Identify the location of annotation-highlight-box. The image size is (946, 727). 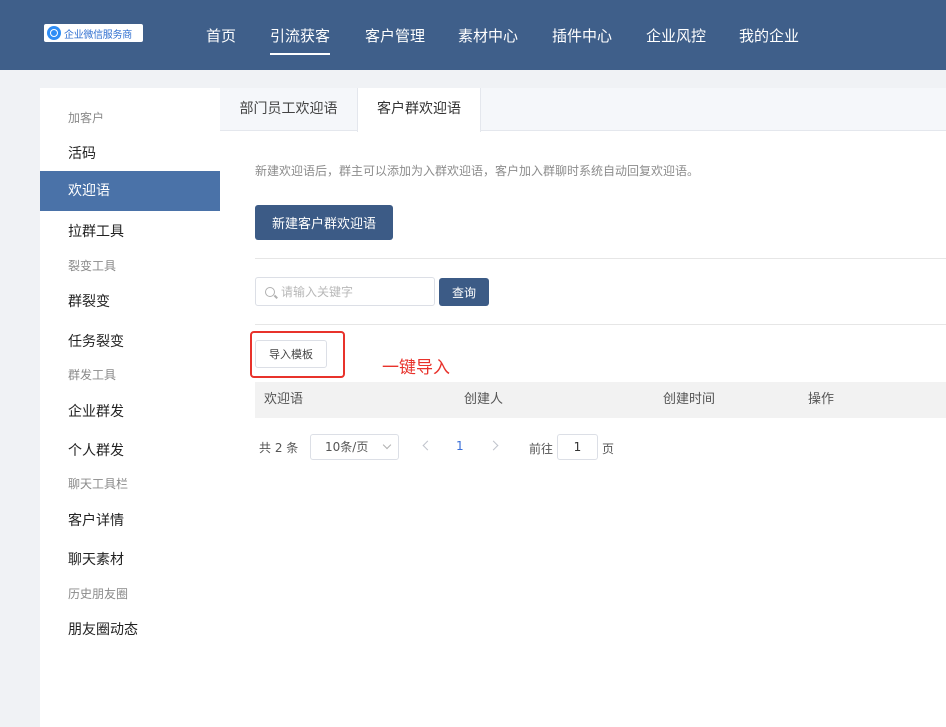
(297, 354).